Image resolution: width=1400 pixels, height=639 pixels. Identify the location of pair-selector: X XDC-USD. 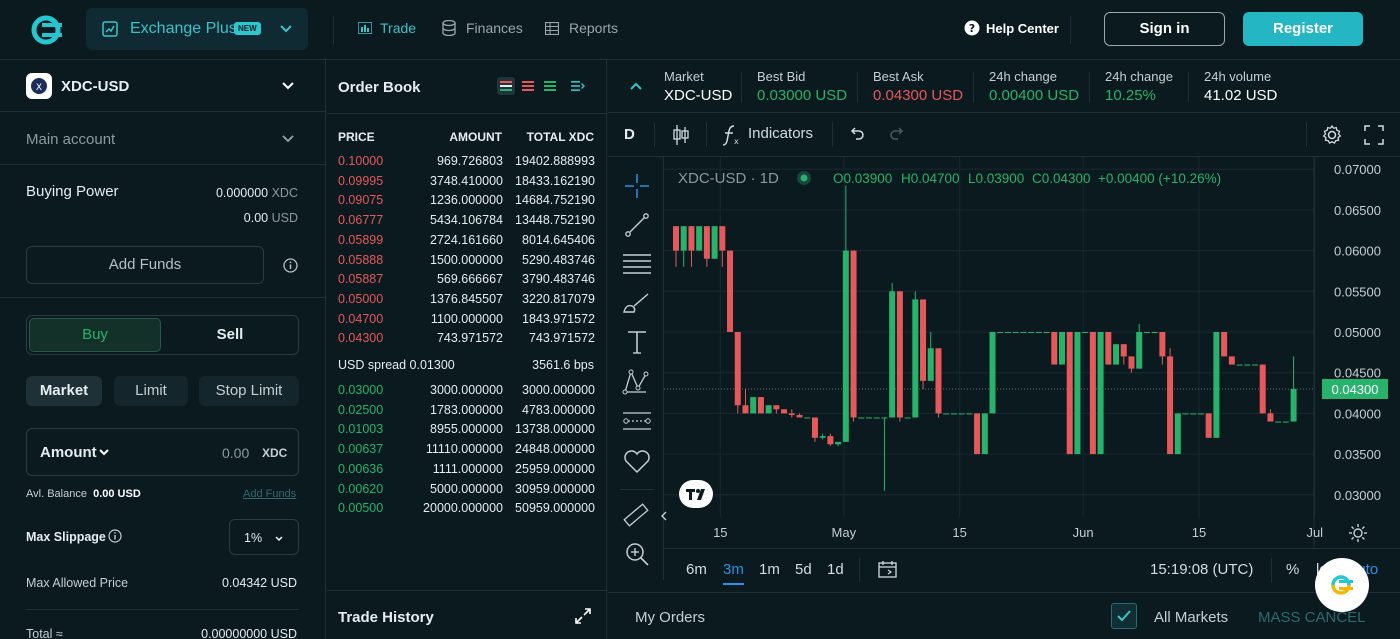
(163, 86).